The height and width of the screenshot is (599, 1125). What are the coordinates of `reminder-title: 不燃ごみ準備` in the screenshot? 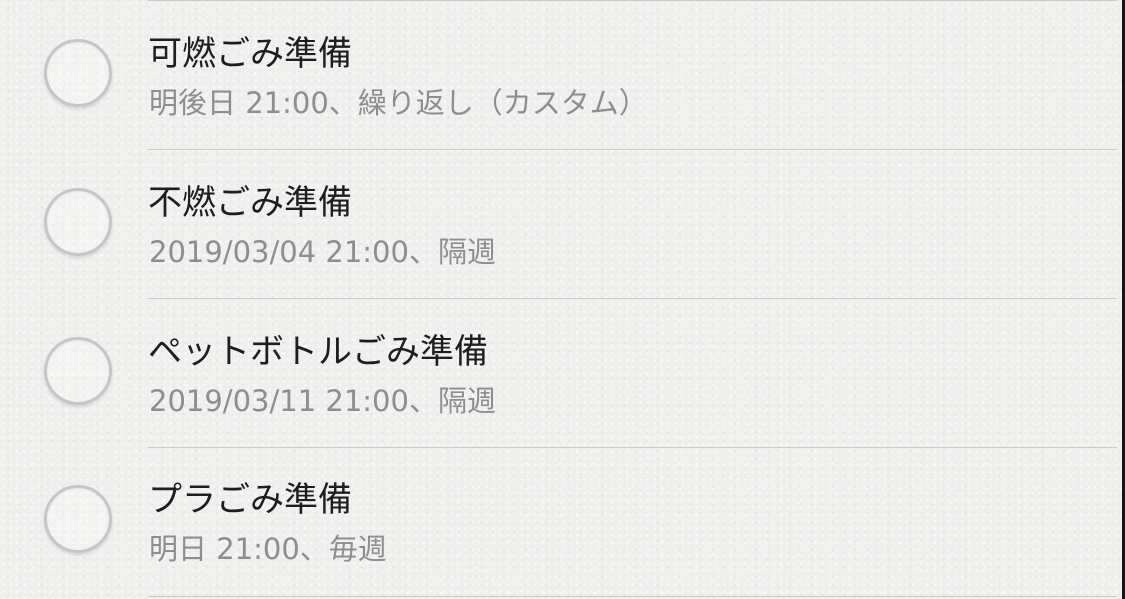 It's located at (250, 203).